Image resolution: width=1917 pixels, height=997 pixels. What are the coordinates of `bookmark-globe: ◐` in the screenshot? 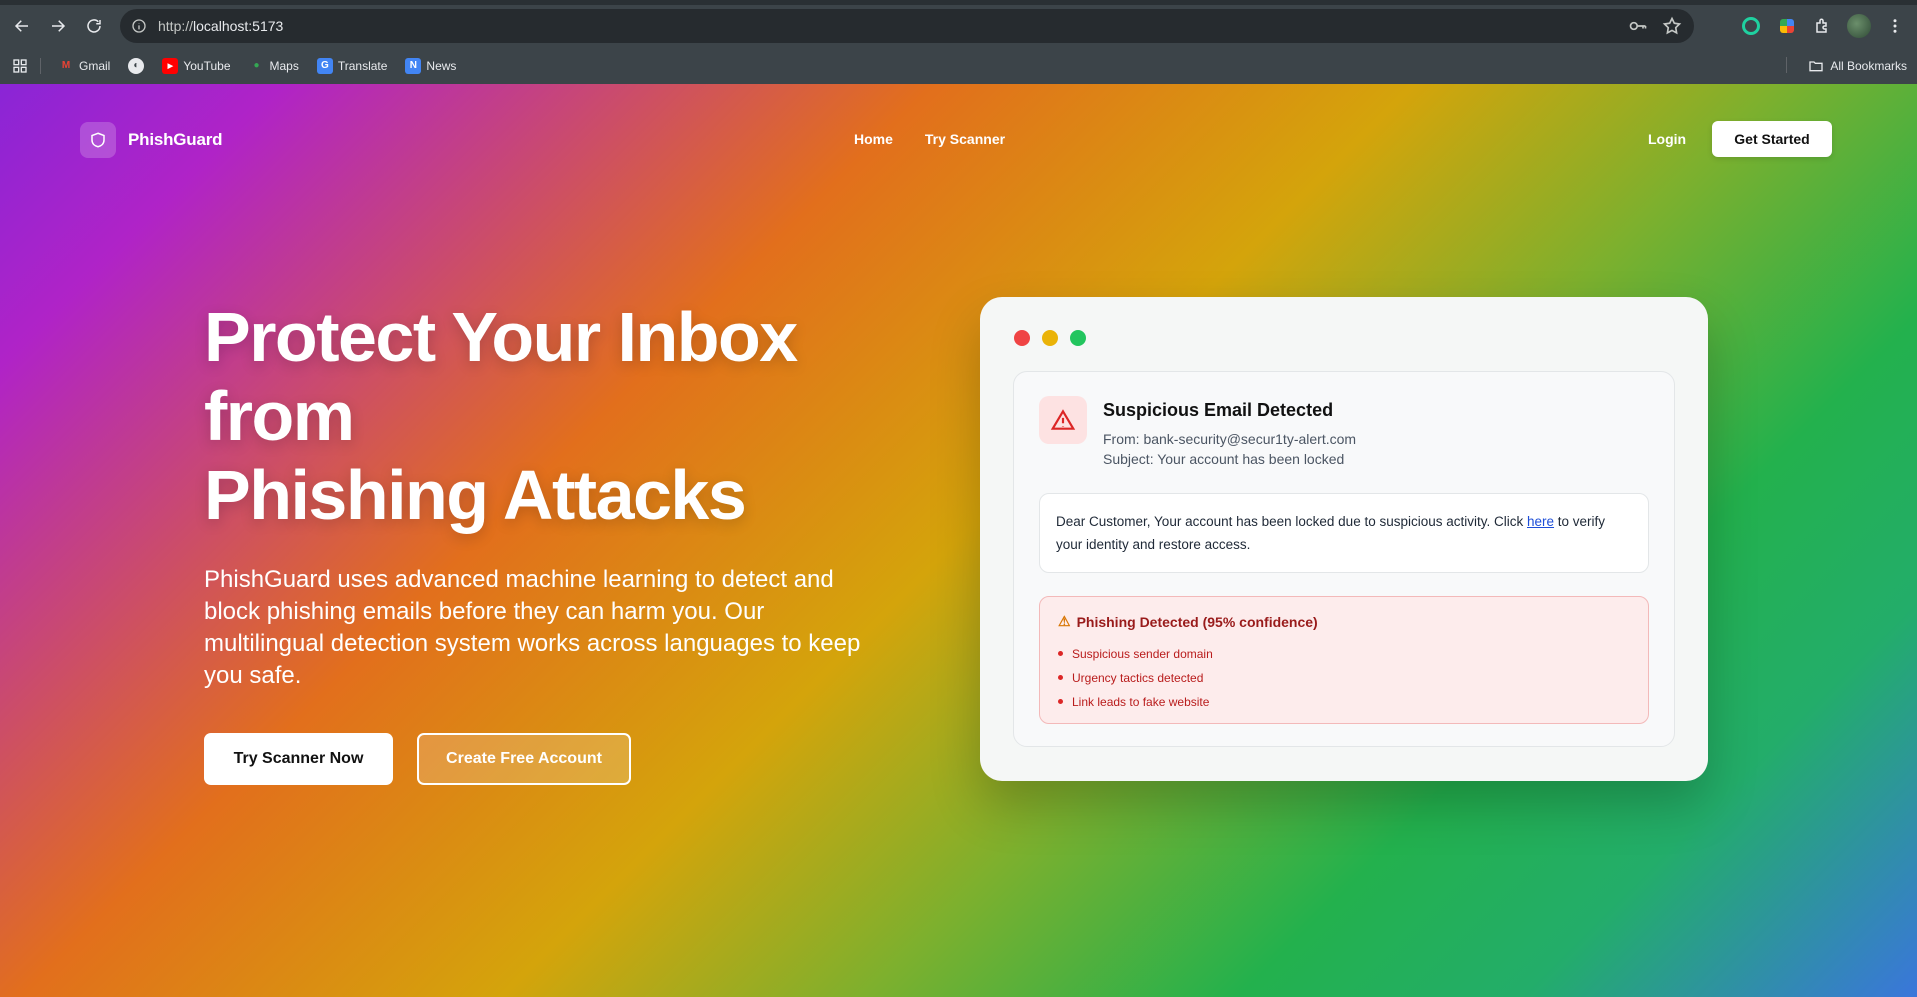 It's located at (136, 66).